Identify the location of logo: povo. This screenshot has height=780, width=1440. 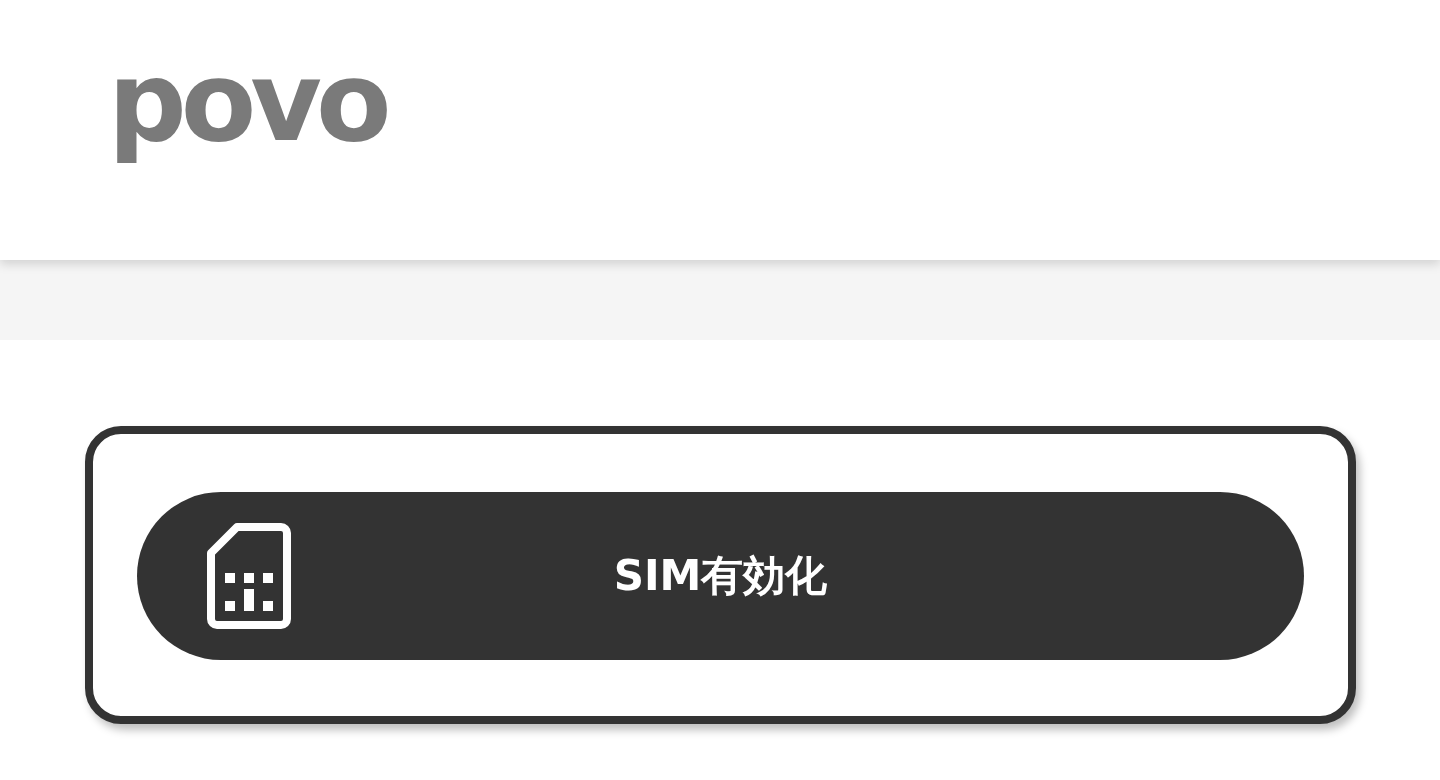
(247, 102).